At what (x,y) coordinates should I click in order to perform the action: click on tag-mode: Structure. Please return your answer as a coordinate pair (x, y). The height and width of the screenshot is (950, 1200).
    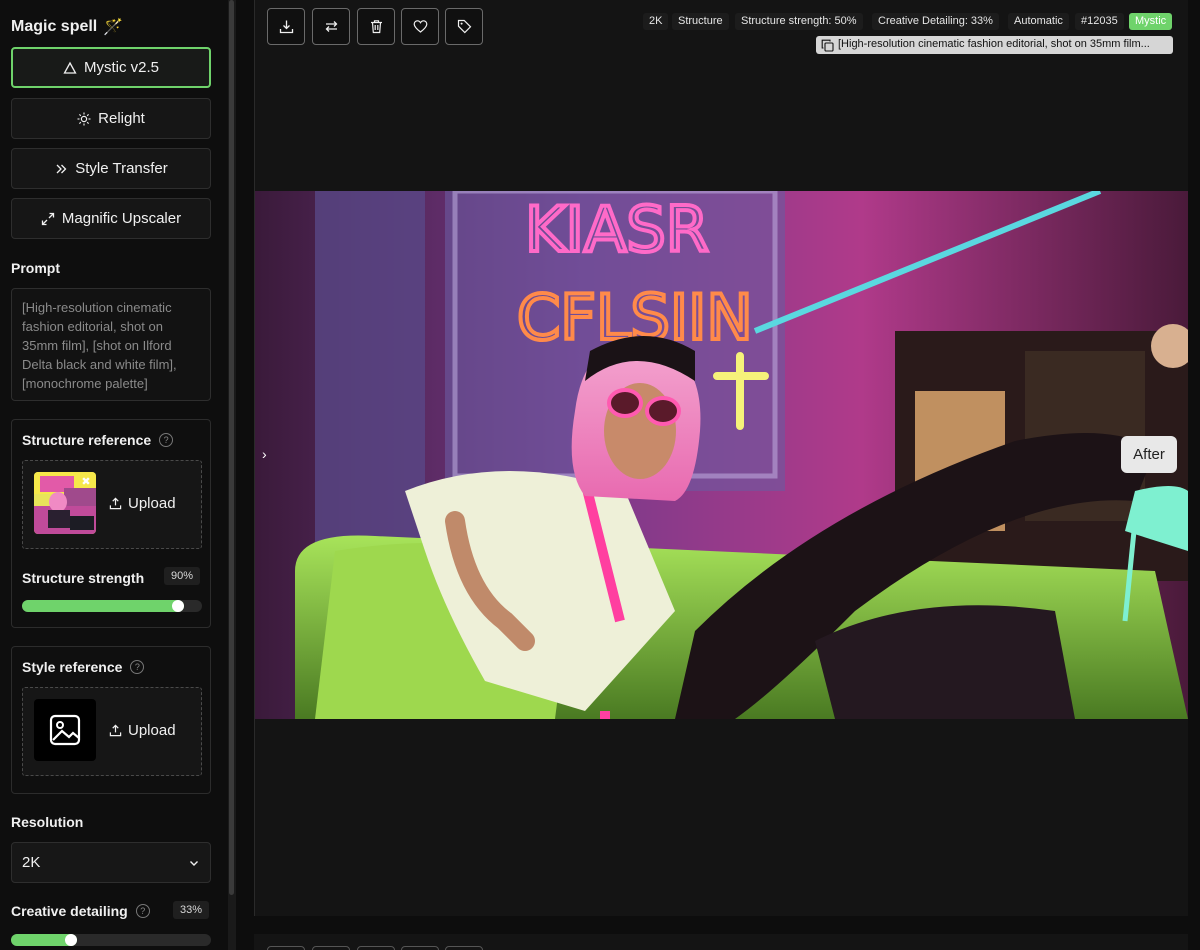
    Looking at the image, I should click on (700, 21).